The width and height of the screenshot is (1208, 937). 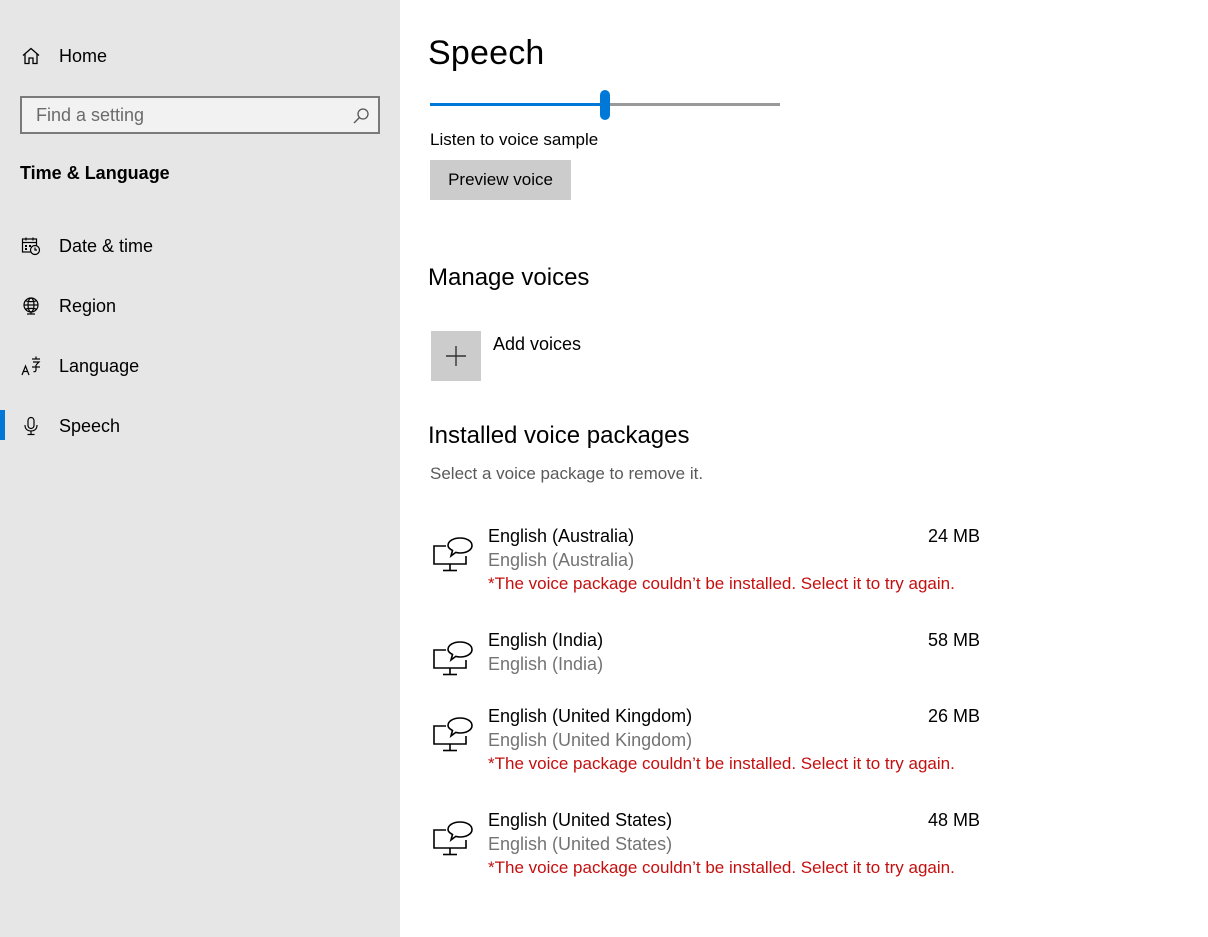 I want to click on voice-package-language: English (United Kingdom), so click(x=590, y=740).